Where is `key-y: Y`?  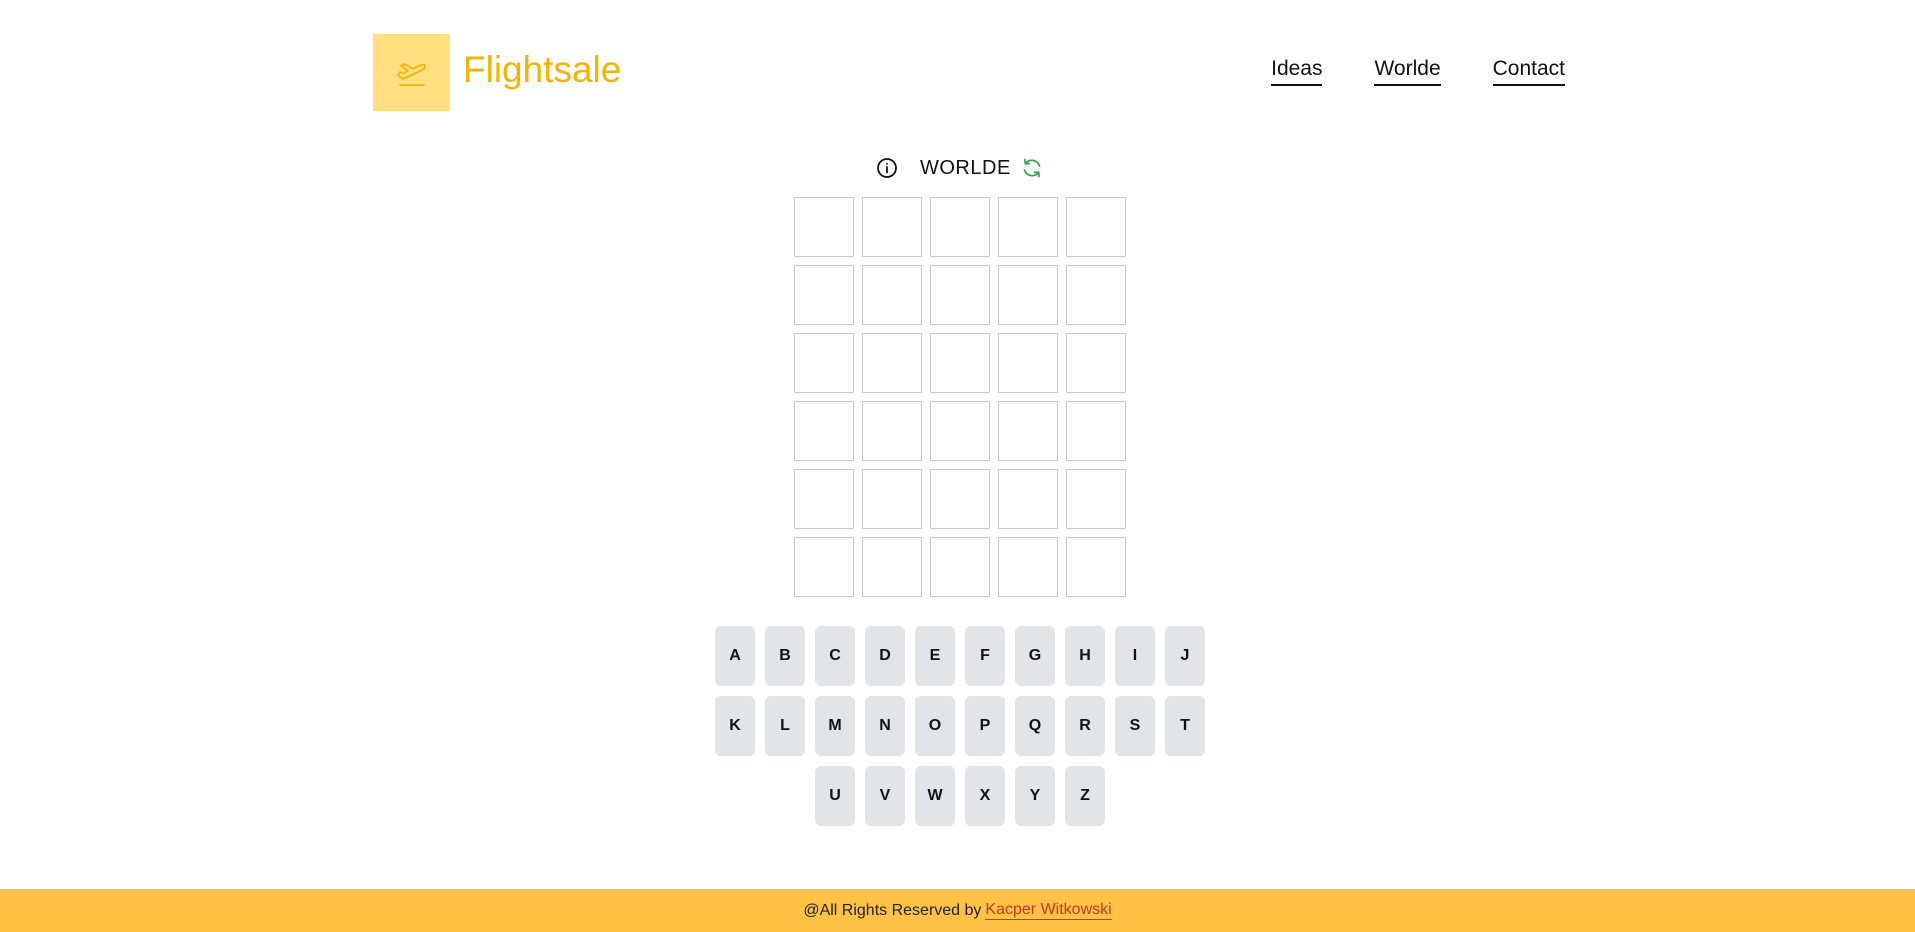
key-y: Y is located at coordinates (1035, 796).